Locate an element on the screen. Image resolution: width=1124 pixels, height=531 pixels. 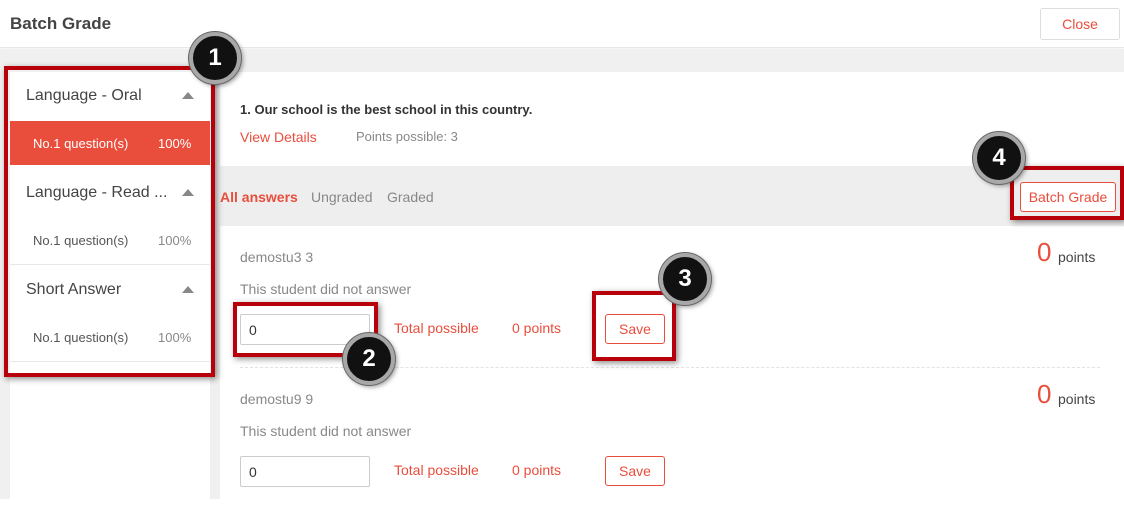
score-input is located at coordinates (305, 471).